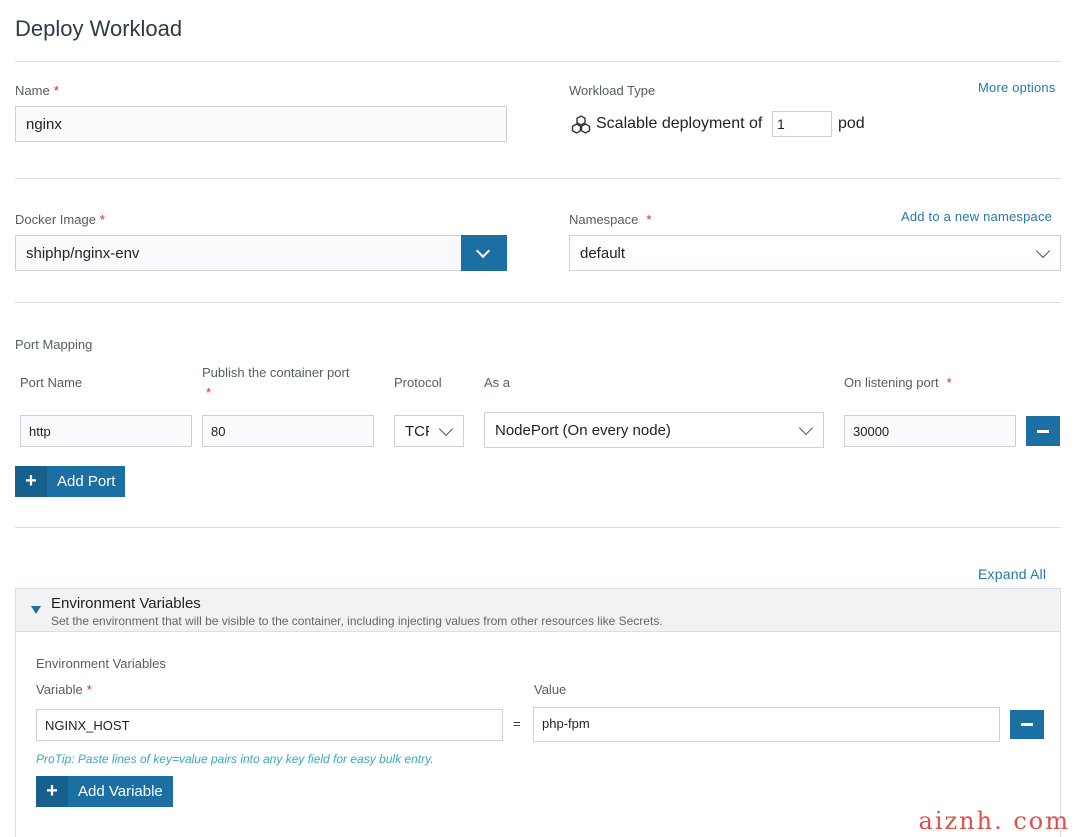 The width and height of the screenshot is (1078, 837). I want to click on docker-image-input: shiphp/nginx-env, so click(238, 253).